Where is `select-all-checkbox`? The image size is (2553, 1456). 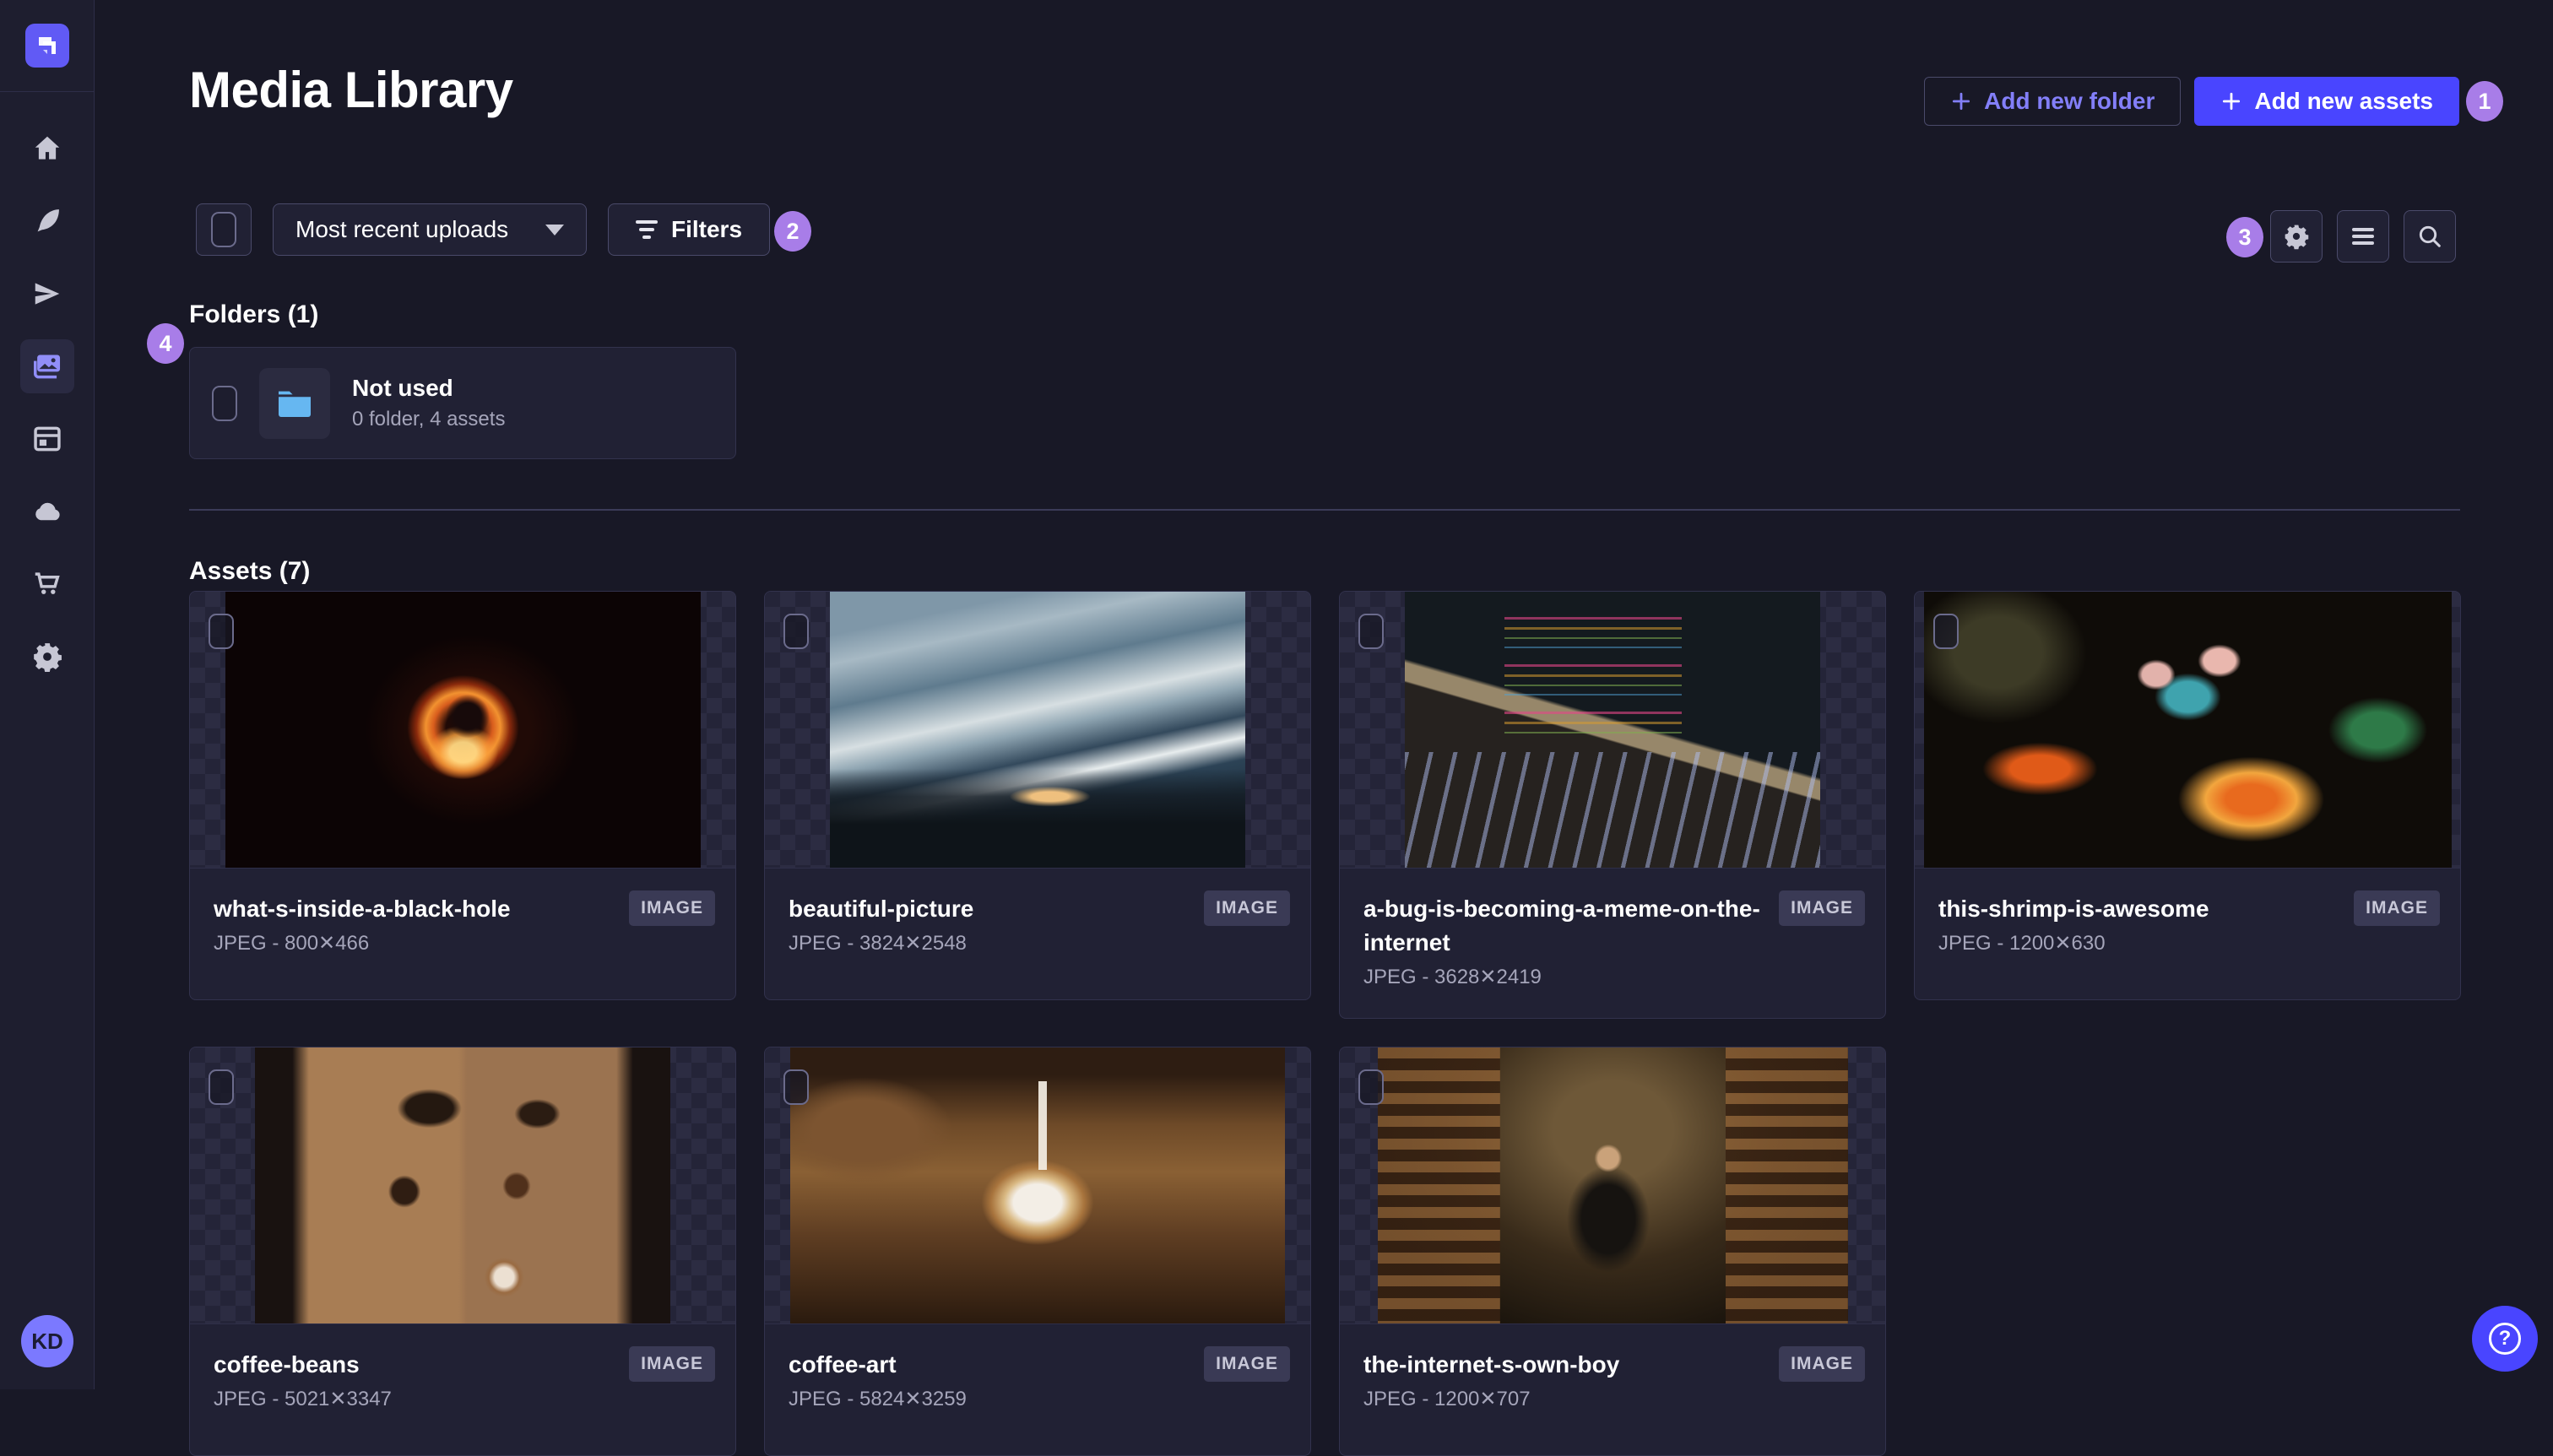 select-all-checkbox is located at coordinates (224, 230).